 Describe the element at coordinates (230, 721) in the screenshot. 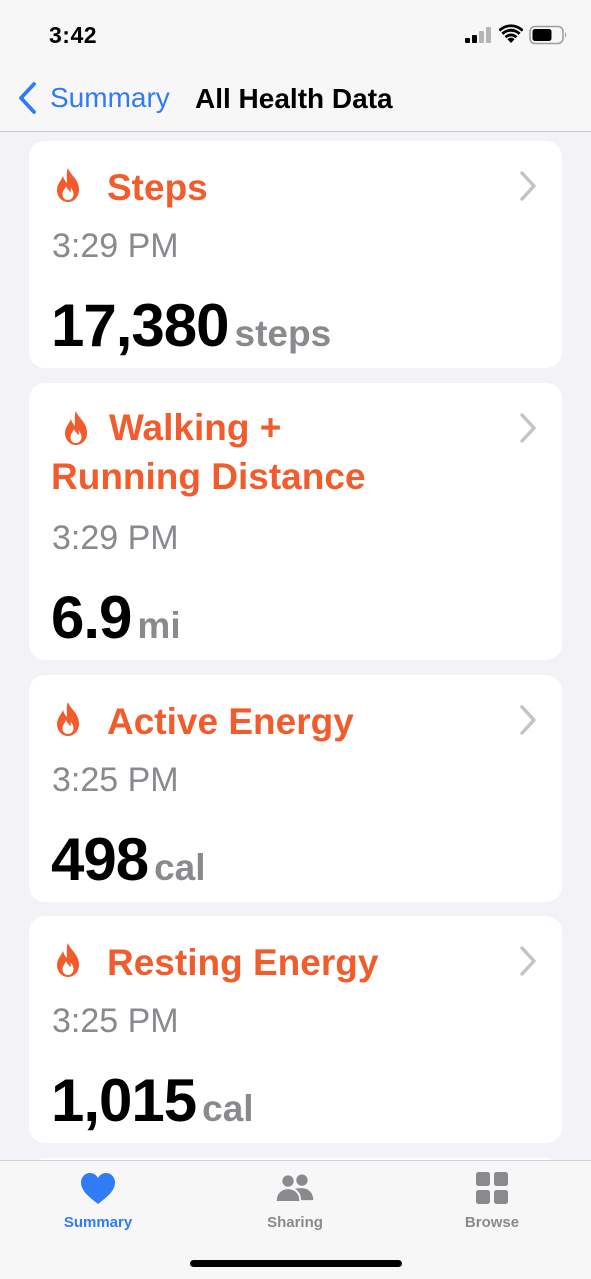

I see `card-title: Active Energy` at that location.